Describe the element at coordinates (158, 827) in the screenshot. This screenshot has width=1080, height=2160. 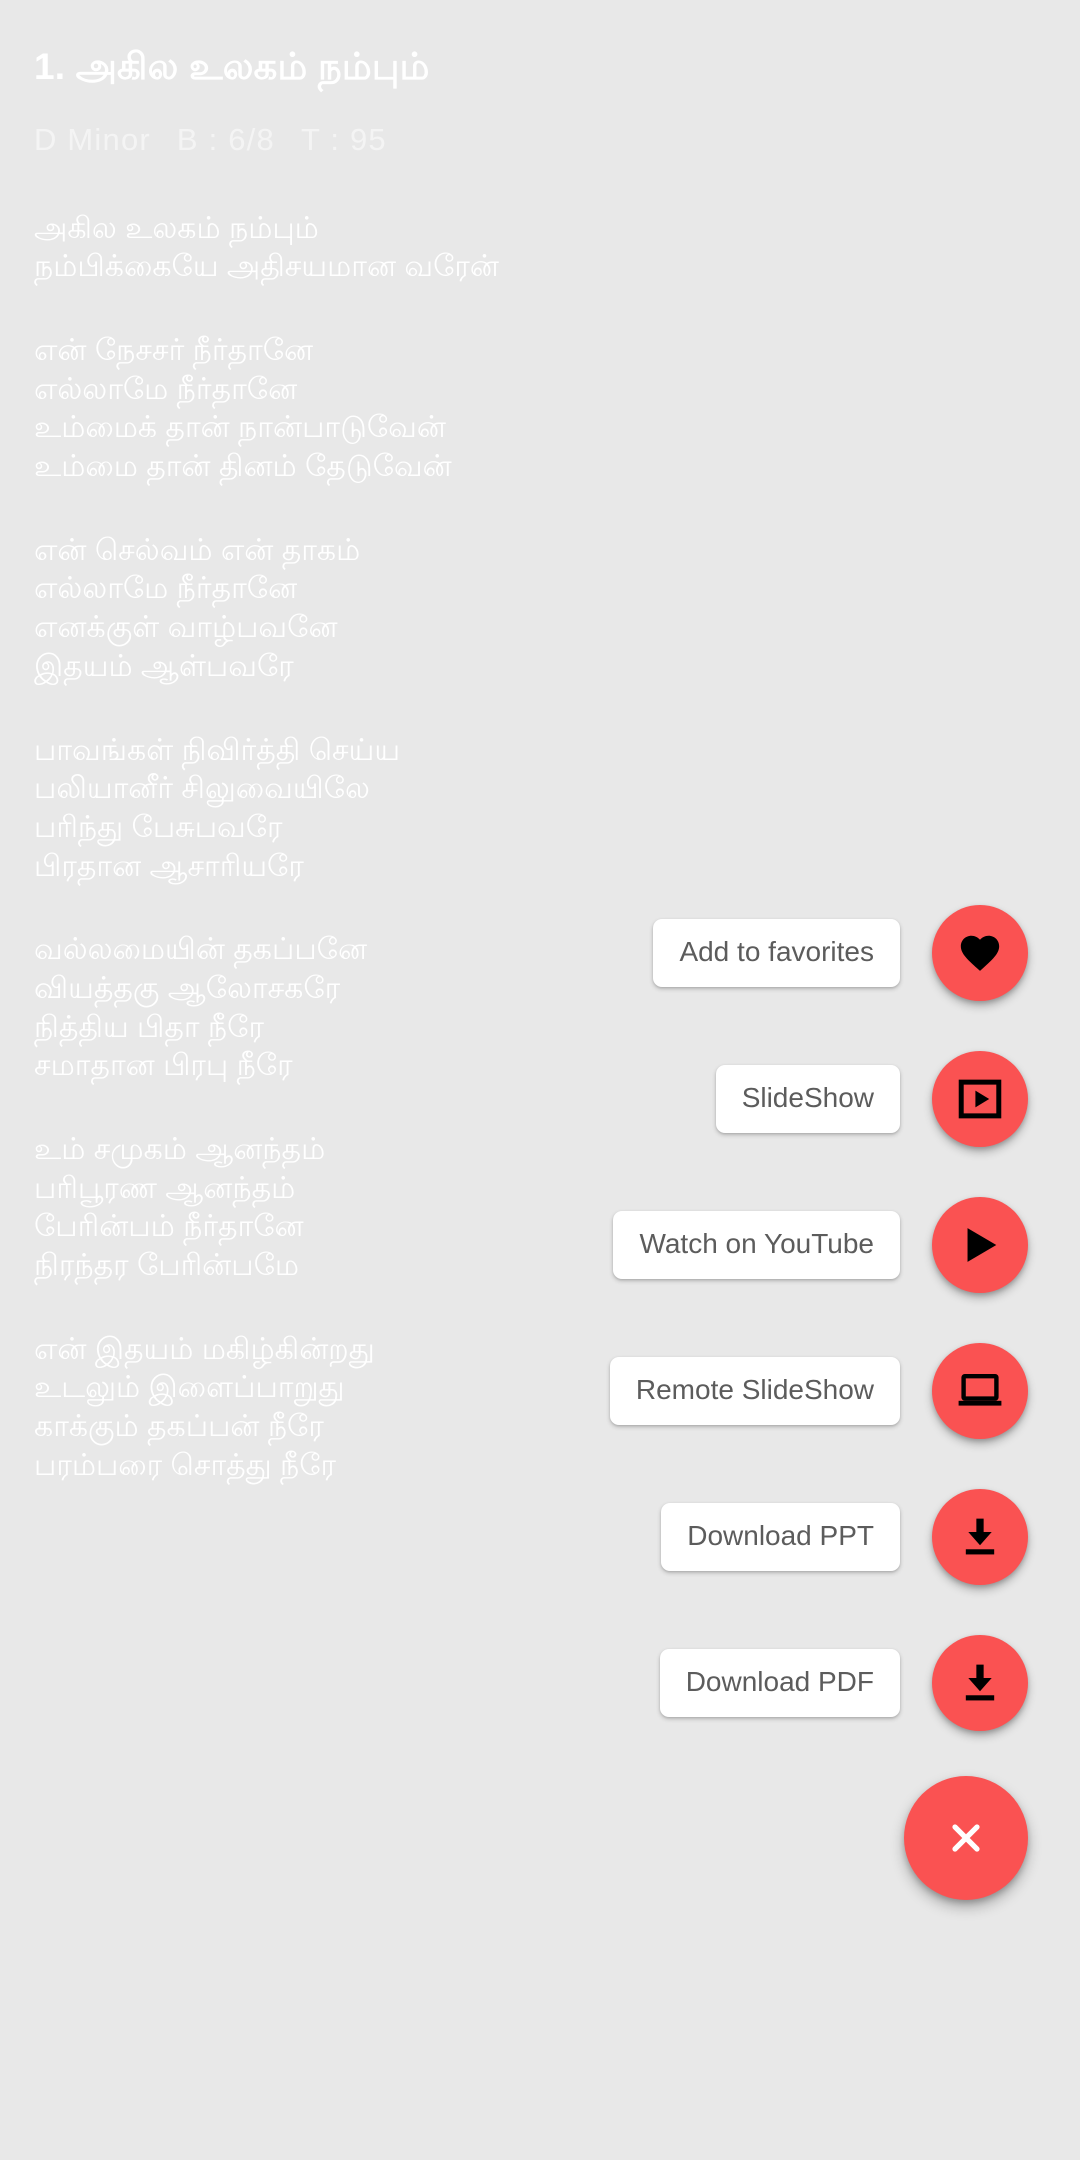
I see `lyric-line: பரிந்து பேசுபவரே` at that location.